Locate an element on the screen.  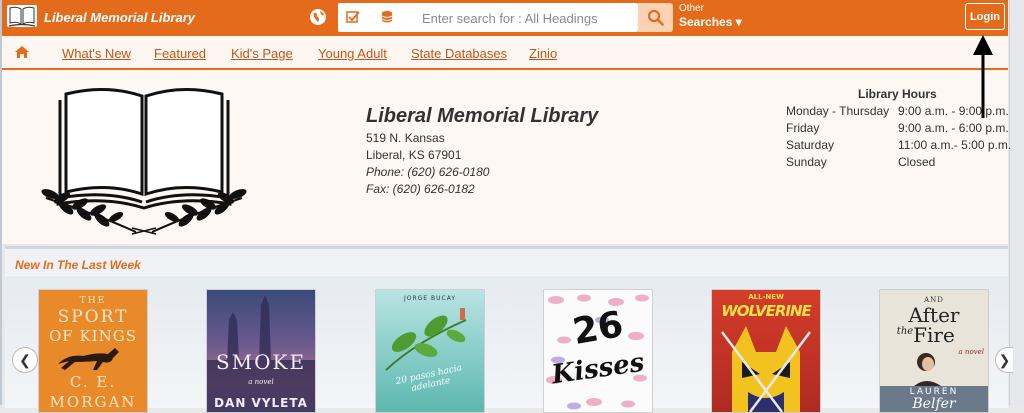
cover-text: THE is located at coordinates (93, 301).